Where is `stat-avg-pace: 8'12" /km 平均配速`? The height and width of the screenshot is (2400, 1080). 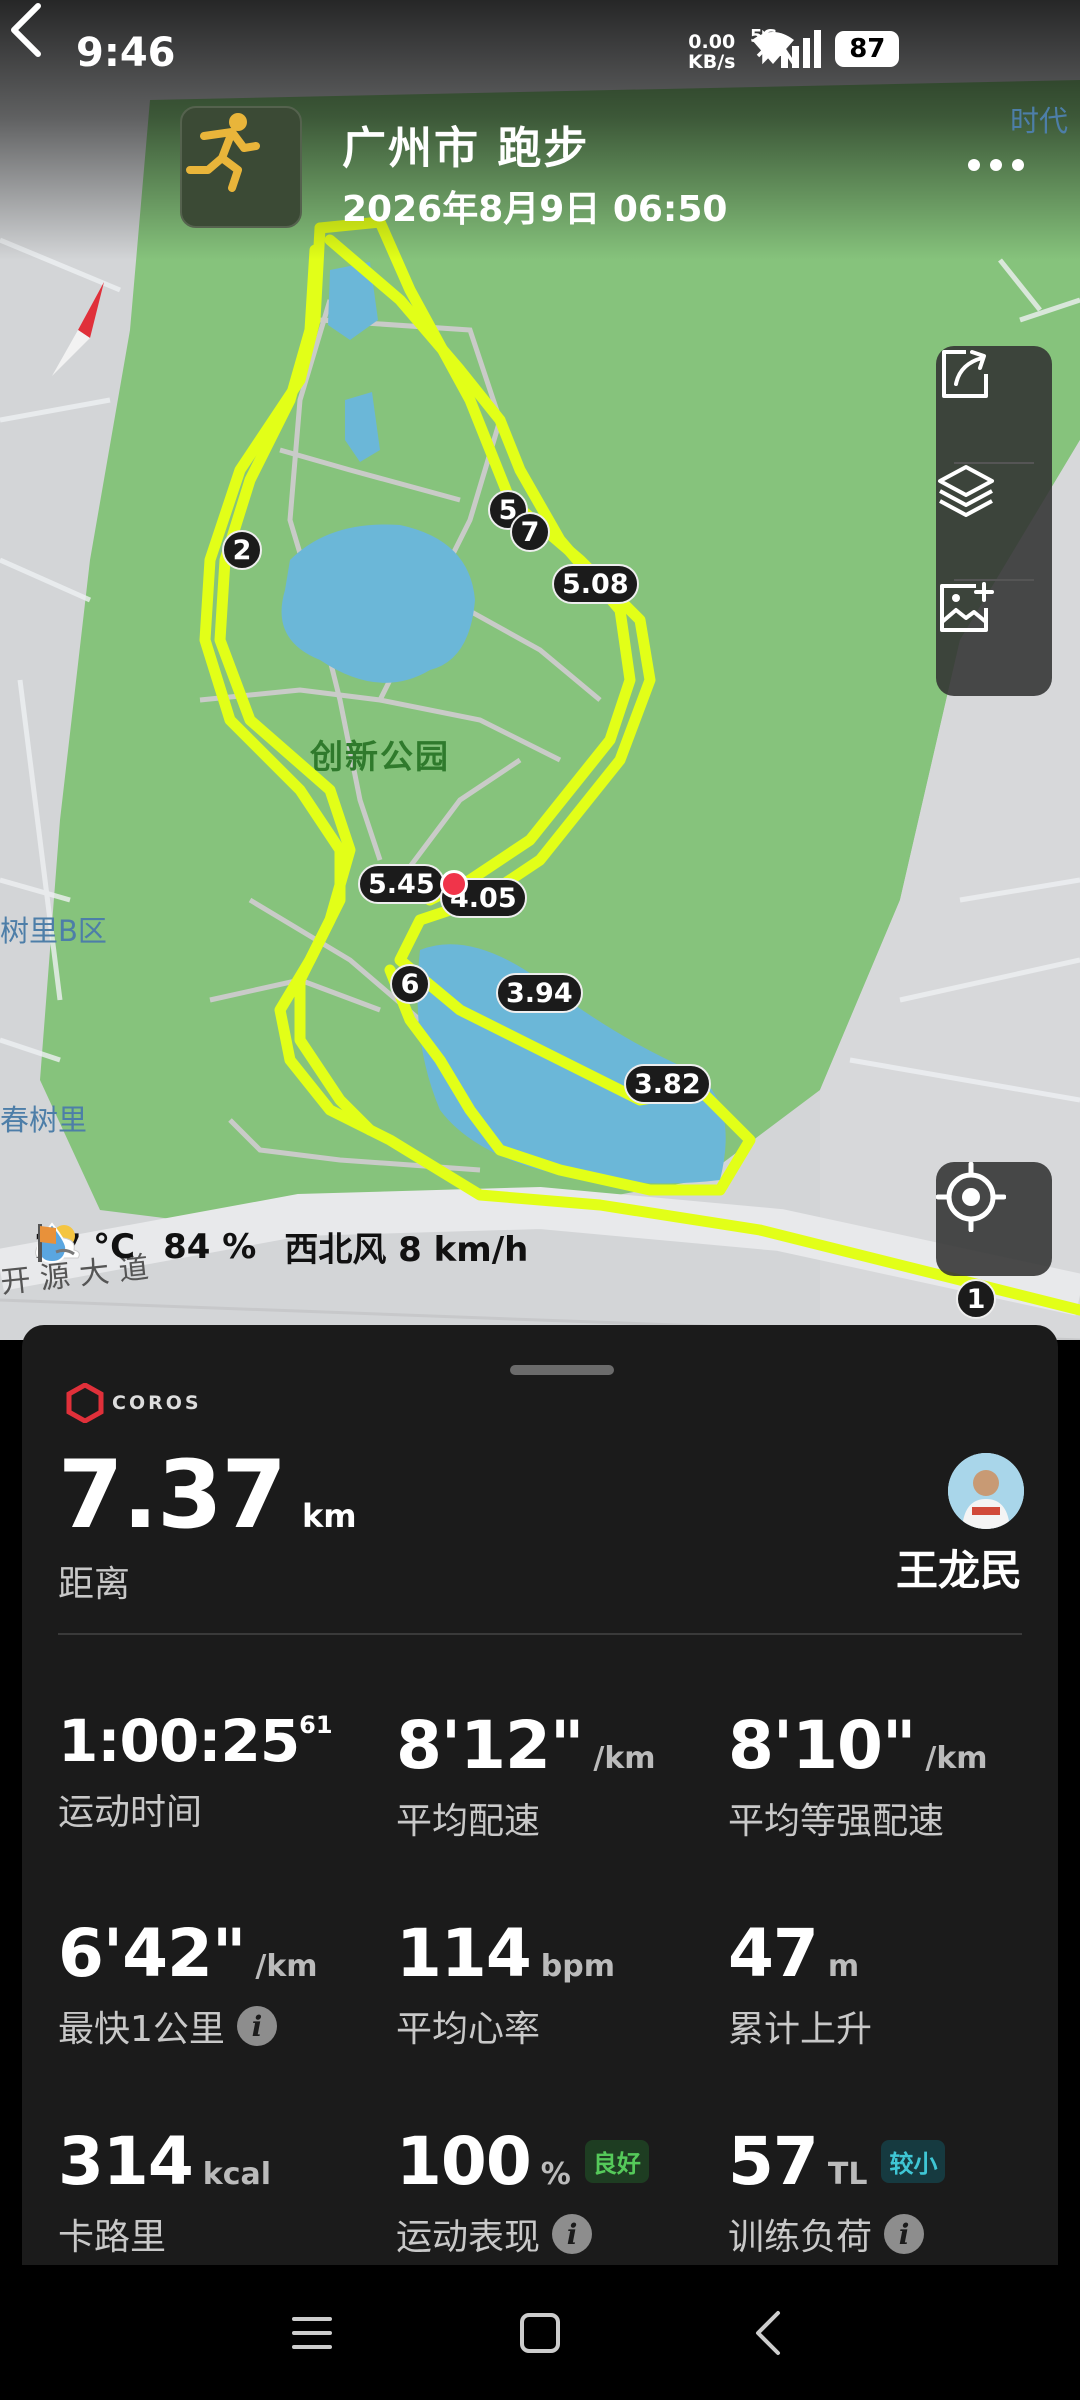
stat-avg-pace: 8'12" /km 平均配速 is located at coordinates (561, 1775).